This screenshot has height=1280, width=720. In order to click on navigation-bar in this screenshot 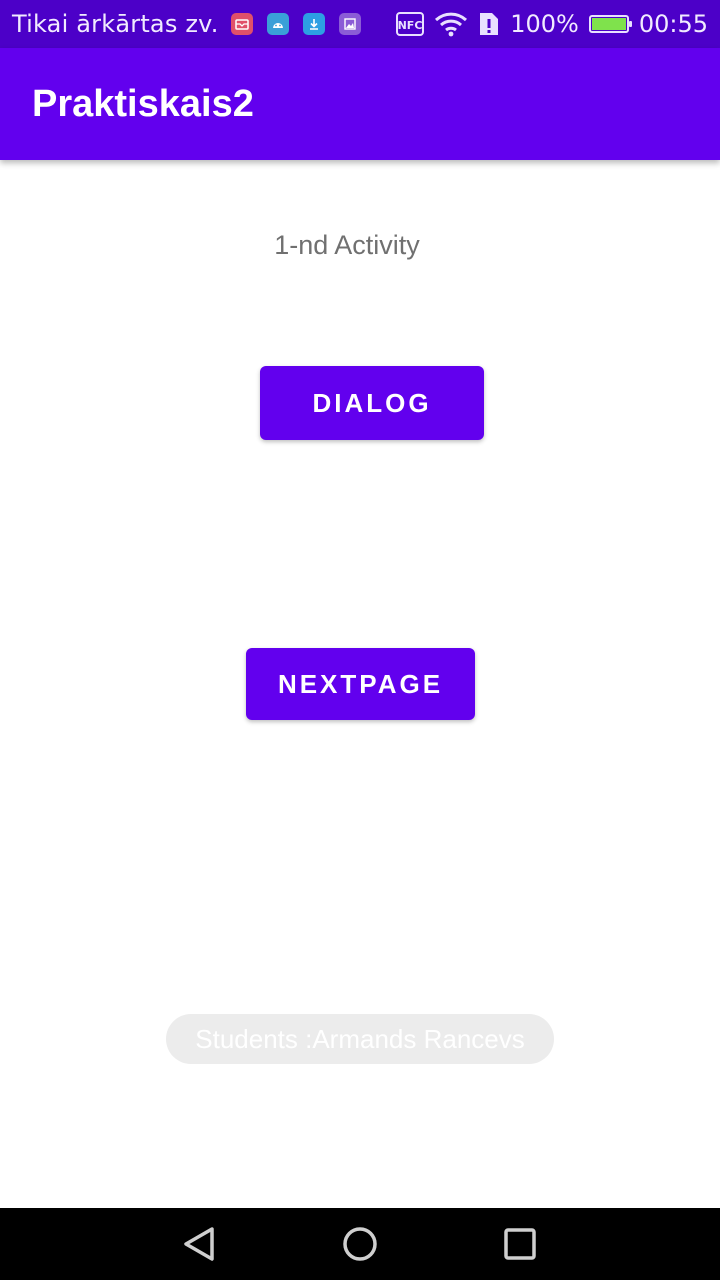, I will do `click(360, 1244)`.